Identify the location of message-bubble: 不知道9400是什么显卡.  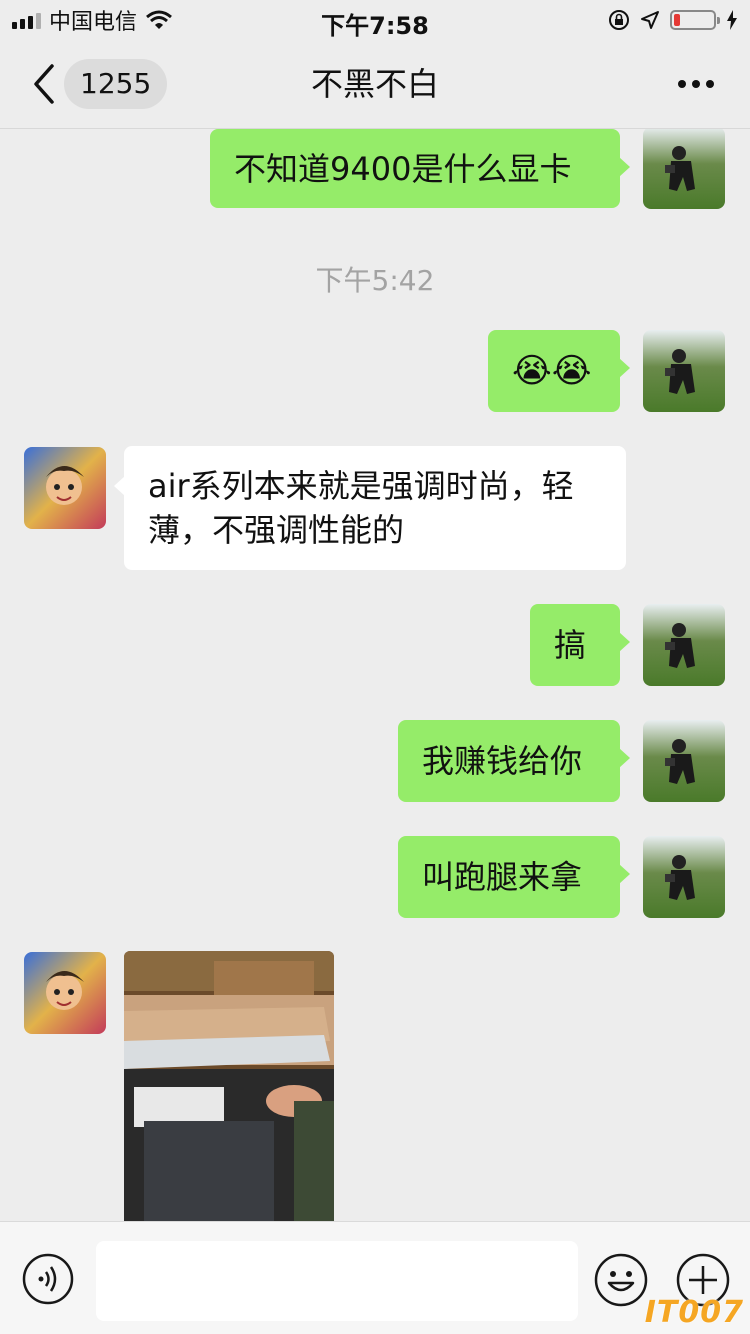
(420, 168).